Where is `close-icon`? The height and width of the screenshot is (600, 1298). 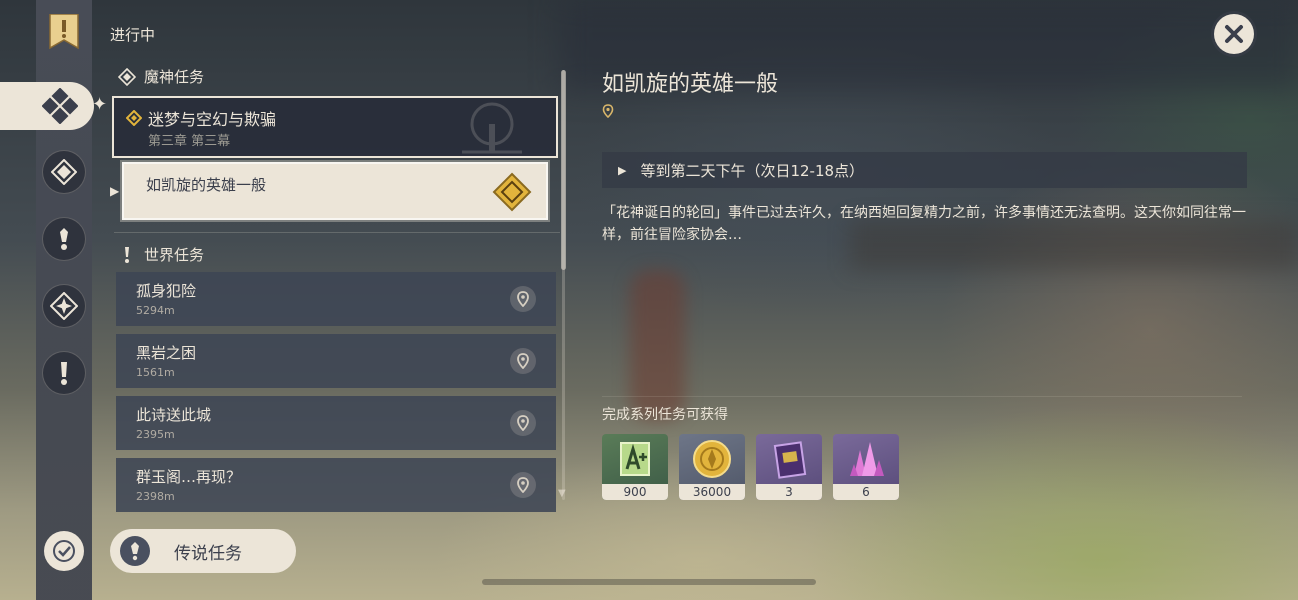
close-icon is located at coordinates (1234, 34).